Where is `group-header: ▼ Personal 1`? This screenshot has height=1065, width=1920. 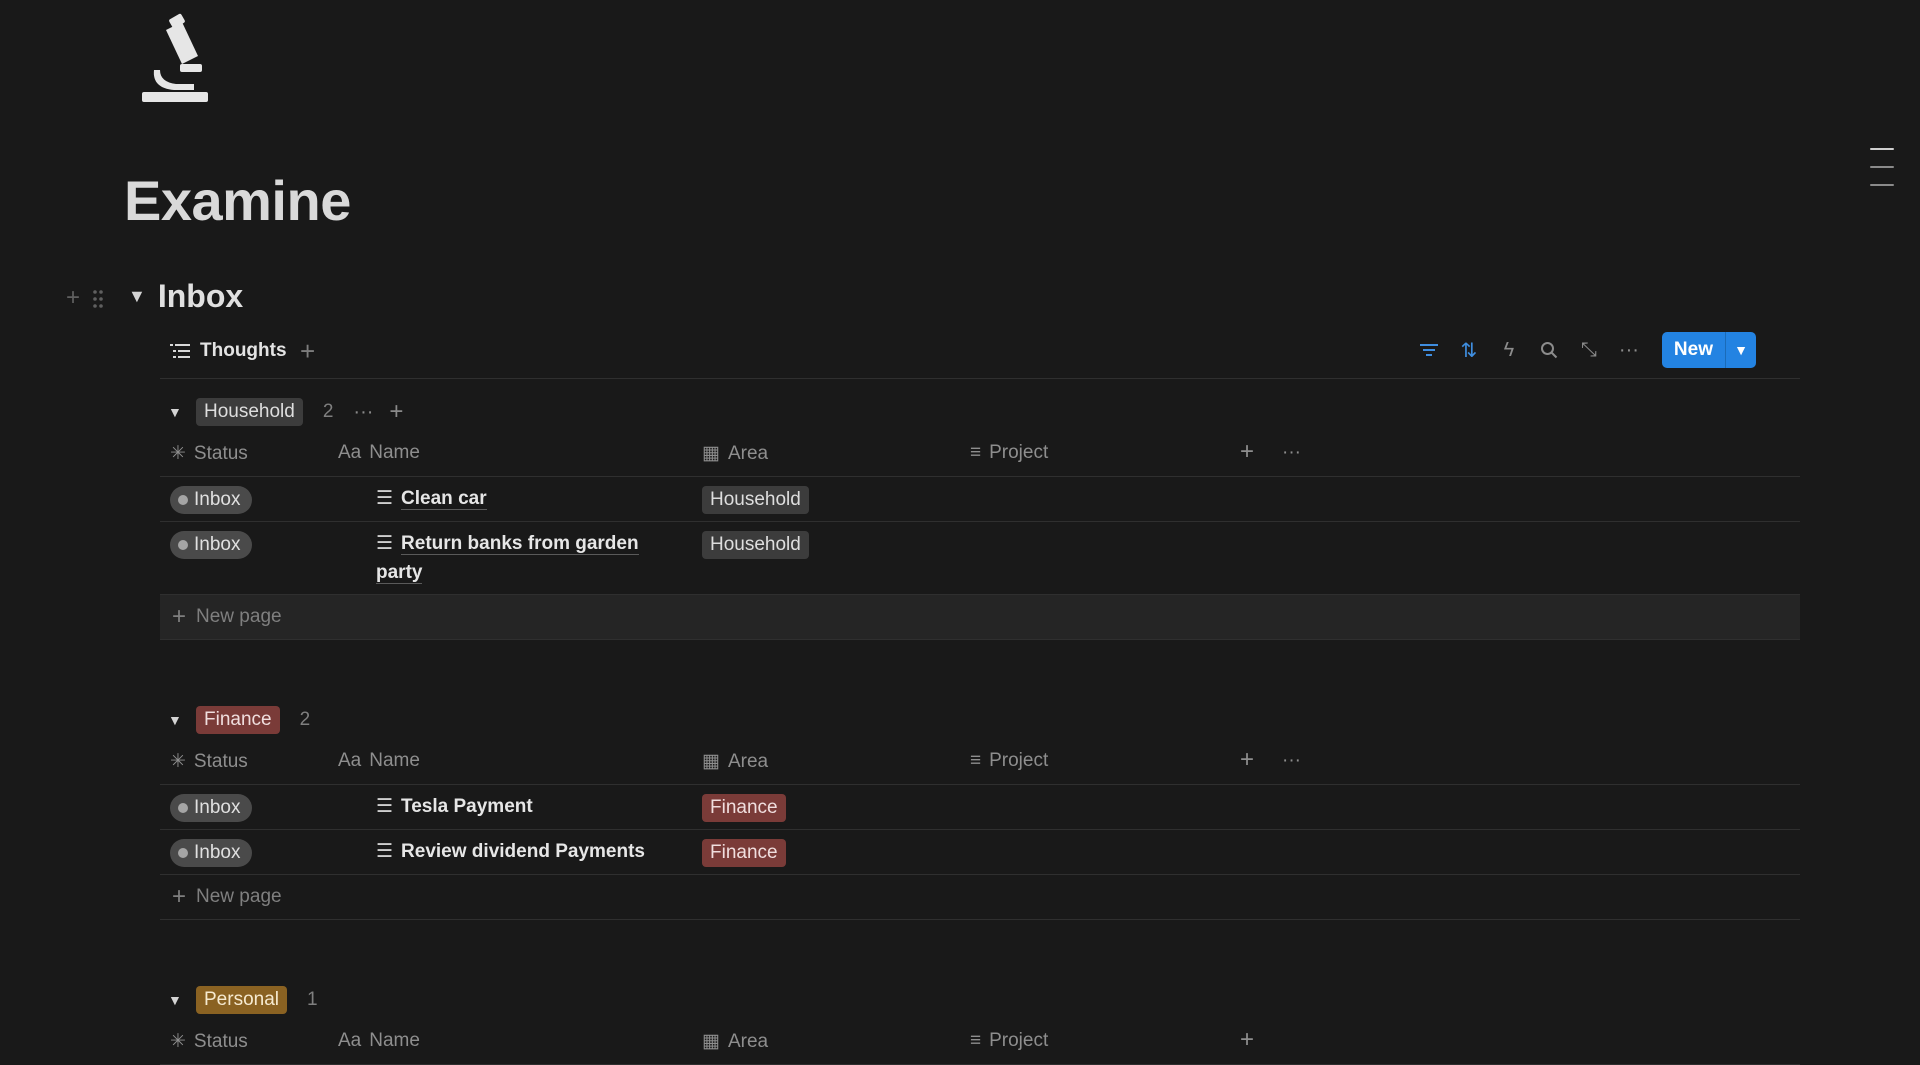
group-header: ▼ Personal 1 is located at coordinates (980, 1000).